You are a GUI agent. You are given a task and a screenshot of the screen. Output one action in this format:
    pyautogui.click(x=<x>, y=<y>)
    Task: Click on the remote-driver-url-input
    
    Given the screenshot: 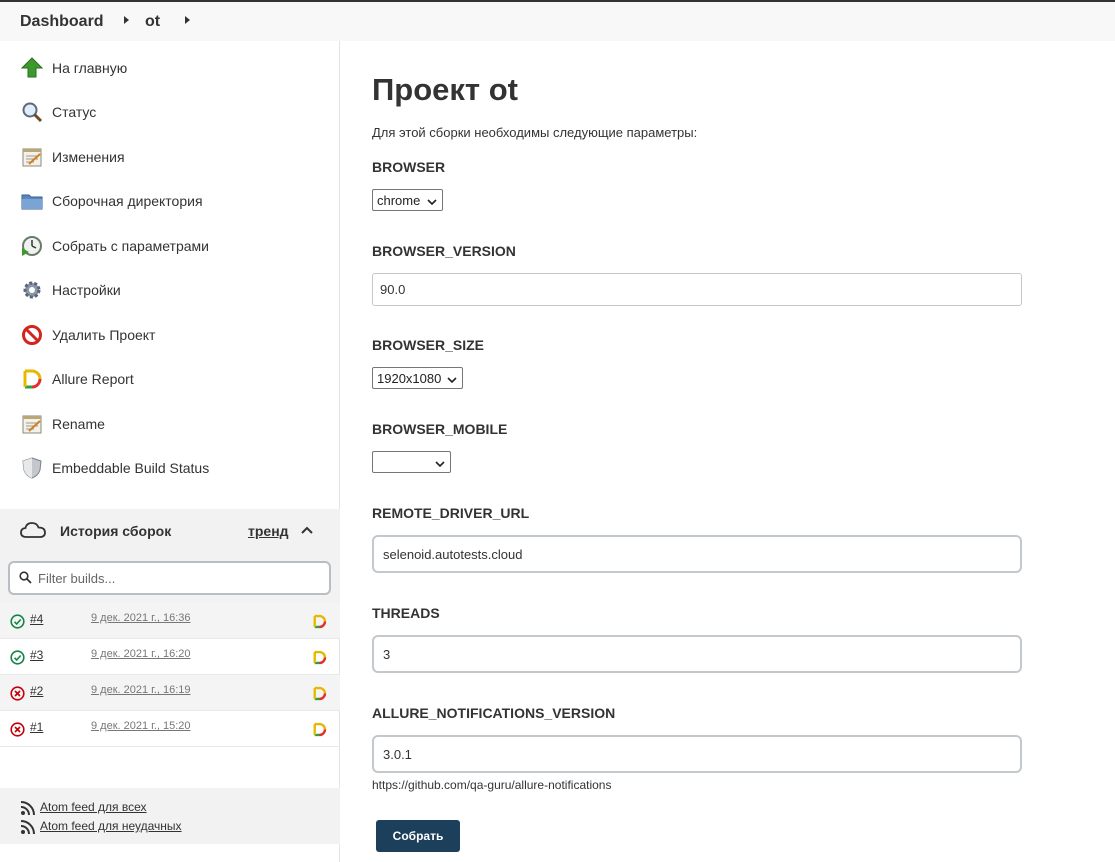 What is the action you would take?
    pyautogui.click(x=697, y=554)
    